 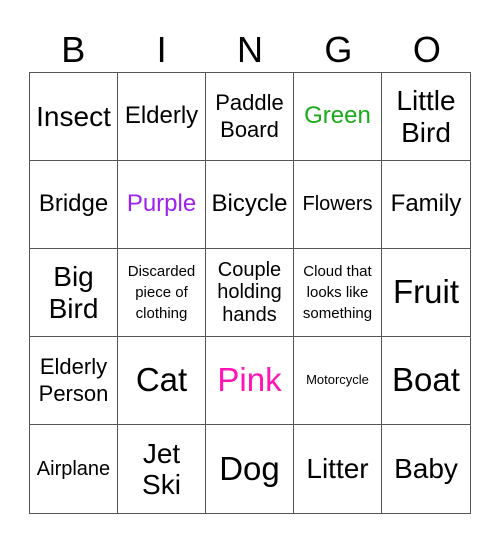 I want to click on bingo-cell: Baby, so click(x=426, y=469).